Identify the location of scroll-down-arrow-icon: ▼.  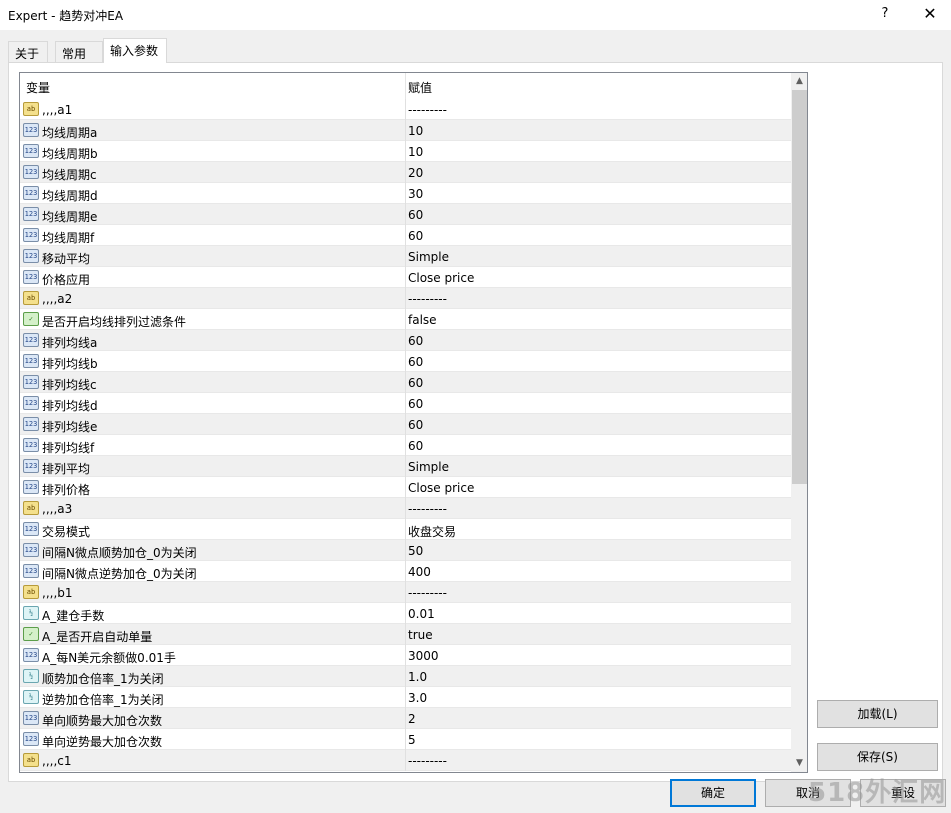
(799, 763).